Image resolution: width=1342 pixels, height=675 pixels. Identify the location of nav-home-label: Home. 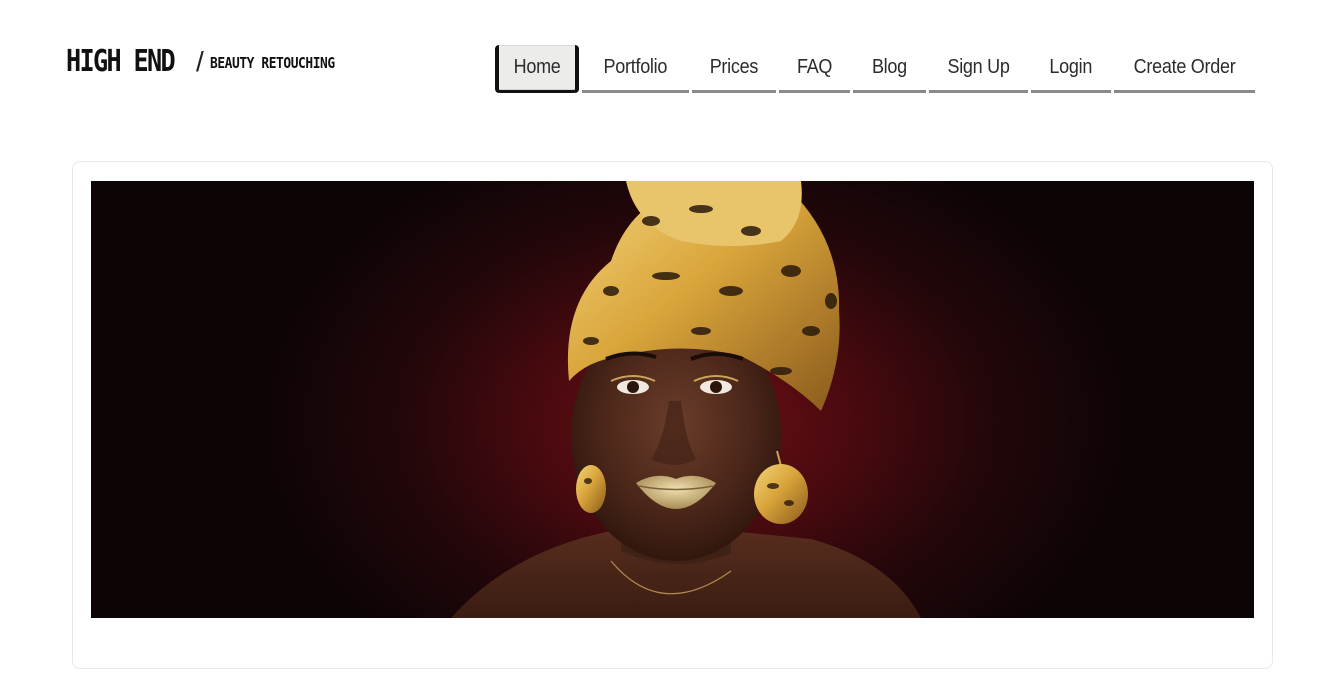
(537, 67).